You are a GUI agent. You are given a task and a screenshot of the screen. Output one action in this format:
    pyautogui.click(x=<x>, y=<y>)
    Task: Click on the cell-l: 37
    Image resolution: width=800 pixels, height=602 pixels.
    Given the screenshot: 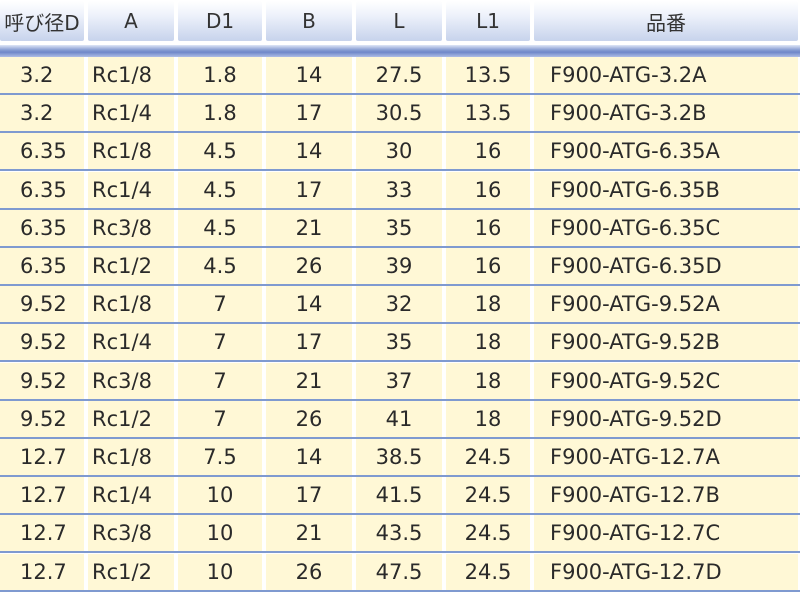 What is the action you would take?
    pyautogui.click(x=399, y=380)
    